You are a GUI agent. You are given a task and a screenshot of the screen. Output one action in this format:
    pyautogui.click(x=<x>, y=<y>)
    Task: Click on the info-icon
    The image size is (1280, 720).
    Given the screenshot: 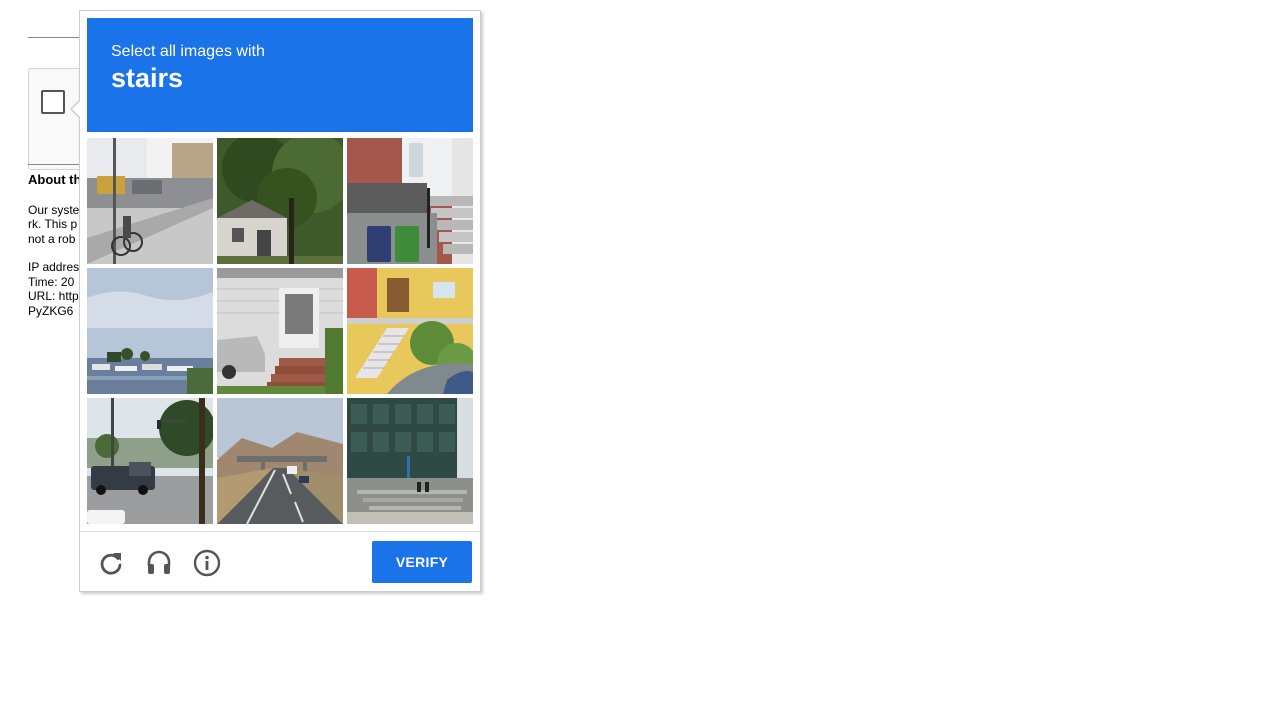 What is the action you would take?
    pyautogui.click(x=207, y=563)
    